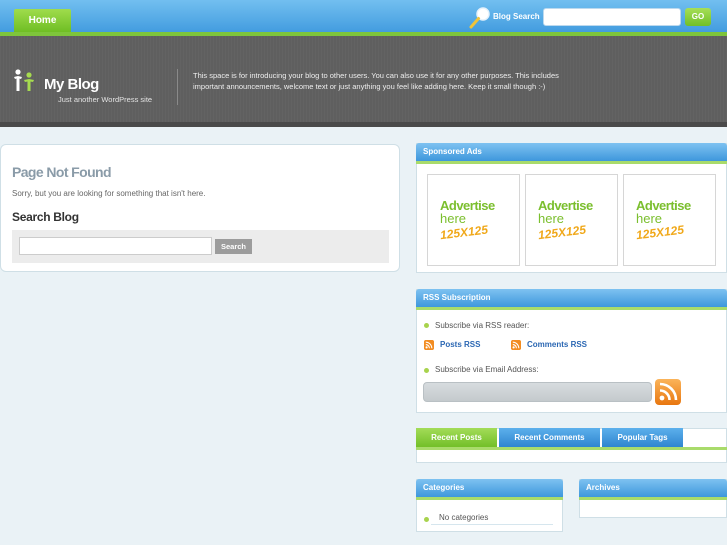 The height and width of the screenshot is (545, 727). Describe the element at coordinates (571, 298) in the screenshot. I see `rss-subscription-title: RSS Subscription` at that location.